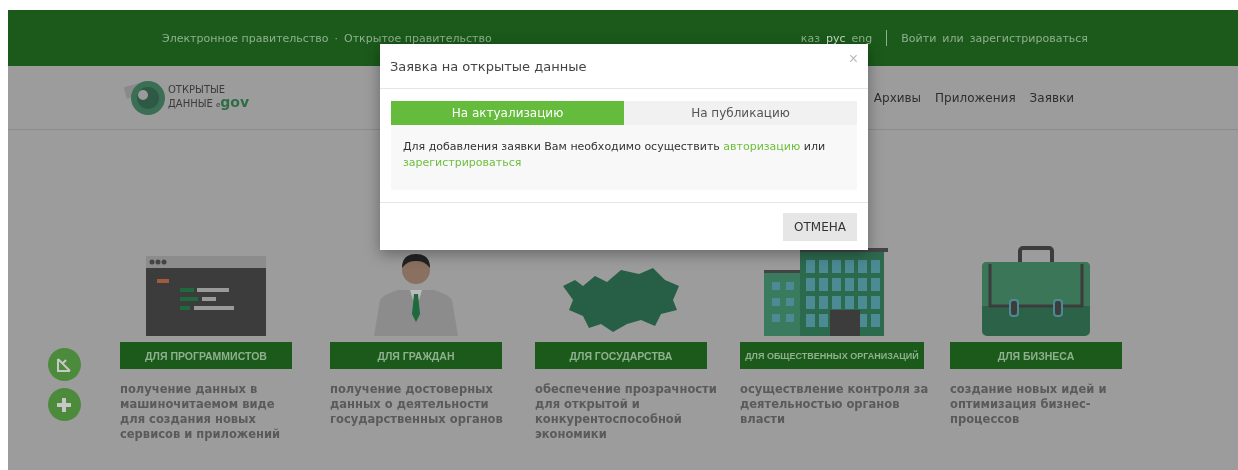  What do you see at coordinates (975, 97) in the screenshot?
I see `nav-link: Приложения` at bounding box center [975, 97].